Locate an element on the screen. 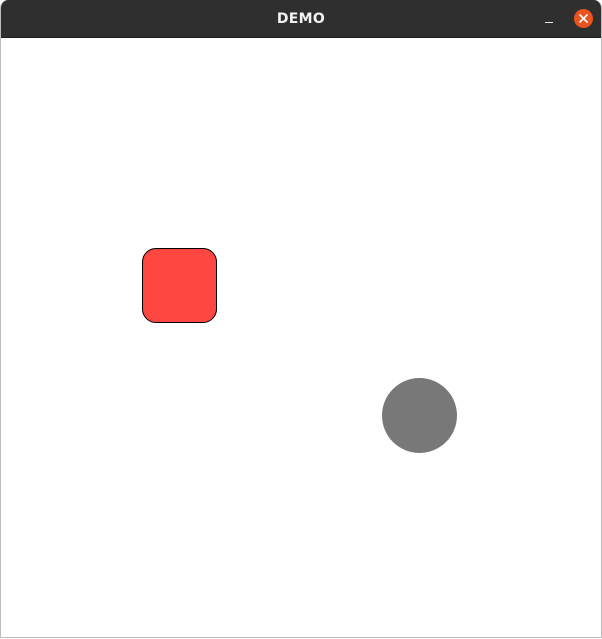  gray-circle-shape is located at coordinates (419, 415).